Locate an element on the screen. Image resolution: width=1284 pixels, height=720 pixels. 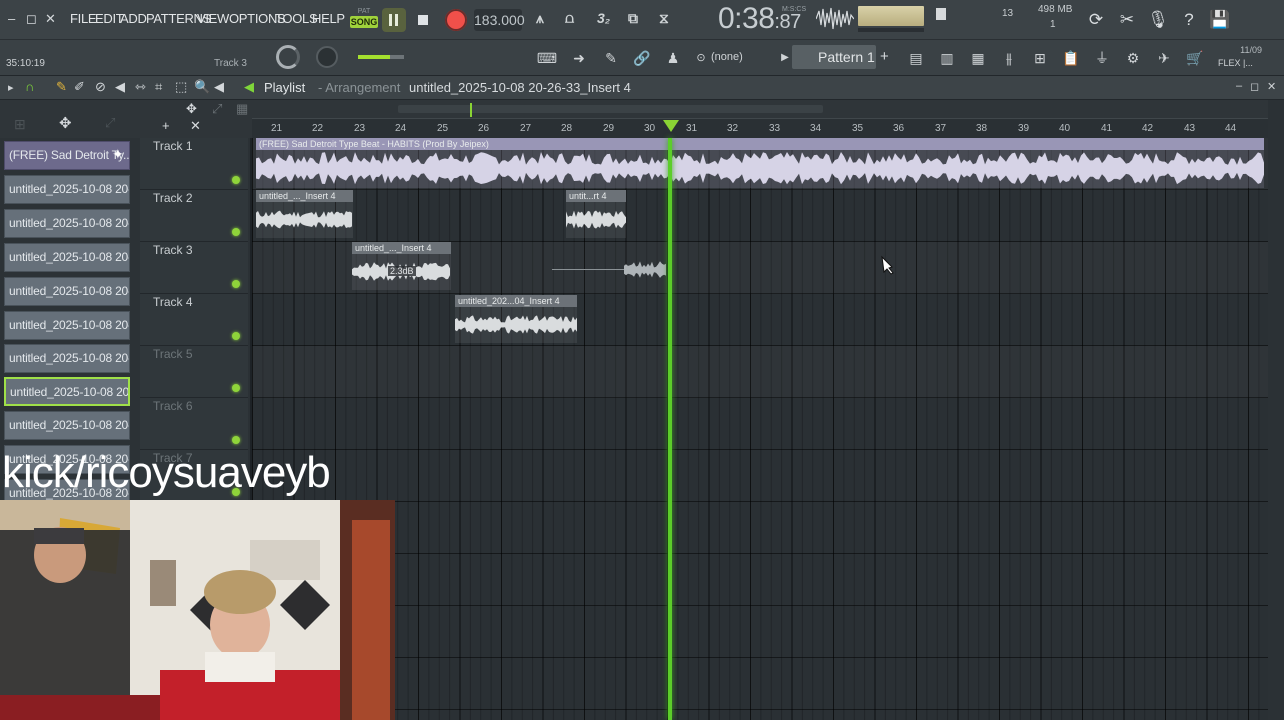
refresh-icon: ⟳ is located at coordinates (1096, 20).